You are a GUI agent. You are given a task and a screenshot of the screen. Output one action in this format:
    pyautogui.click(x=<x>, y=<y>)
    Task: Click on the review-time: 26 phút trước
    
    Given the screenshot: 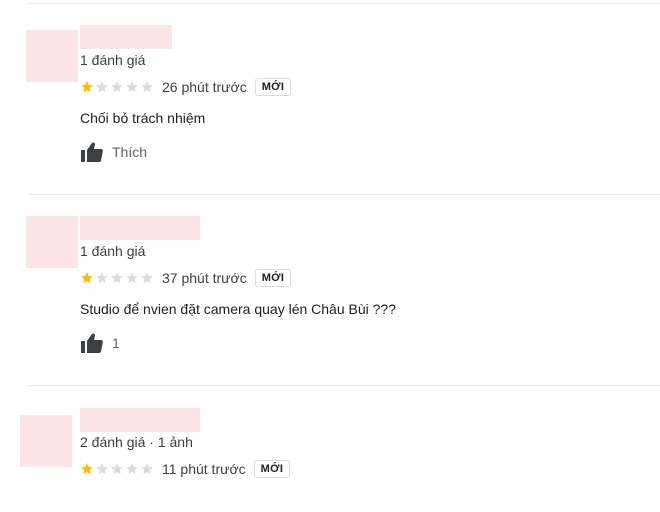 What is the action you would take?
    pyautogui.click(x=204, y=87)
    